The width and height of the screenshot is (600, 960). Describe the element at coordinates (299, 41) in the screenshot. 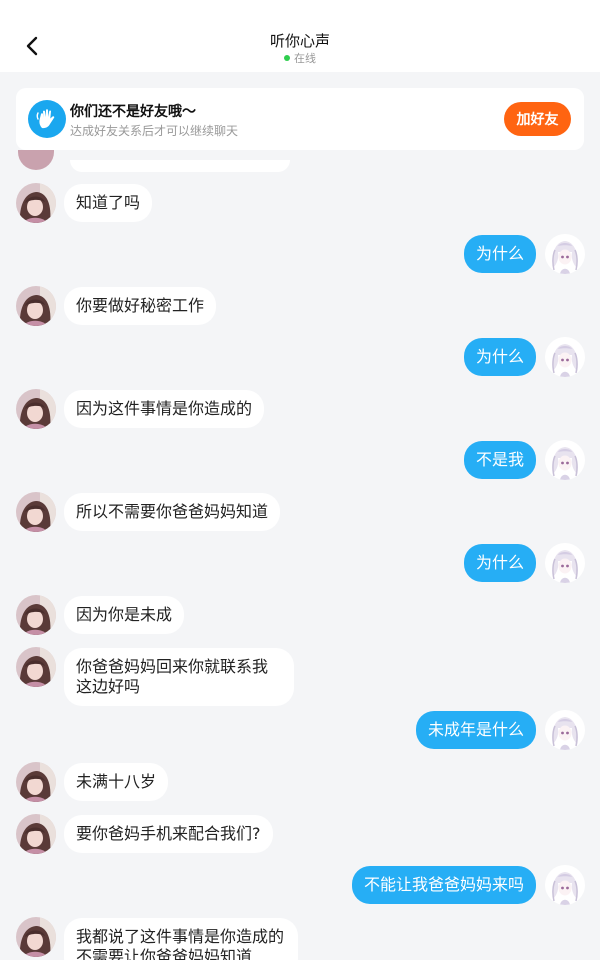

I see `chat-title: 听你心声` at that location.